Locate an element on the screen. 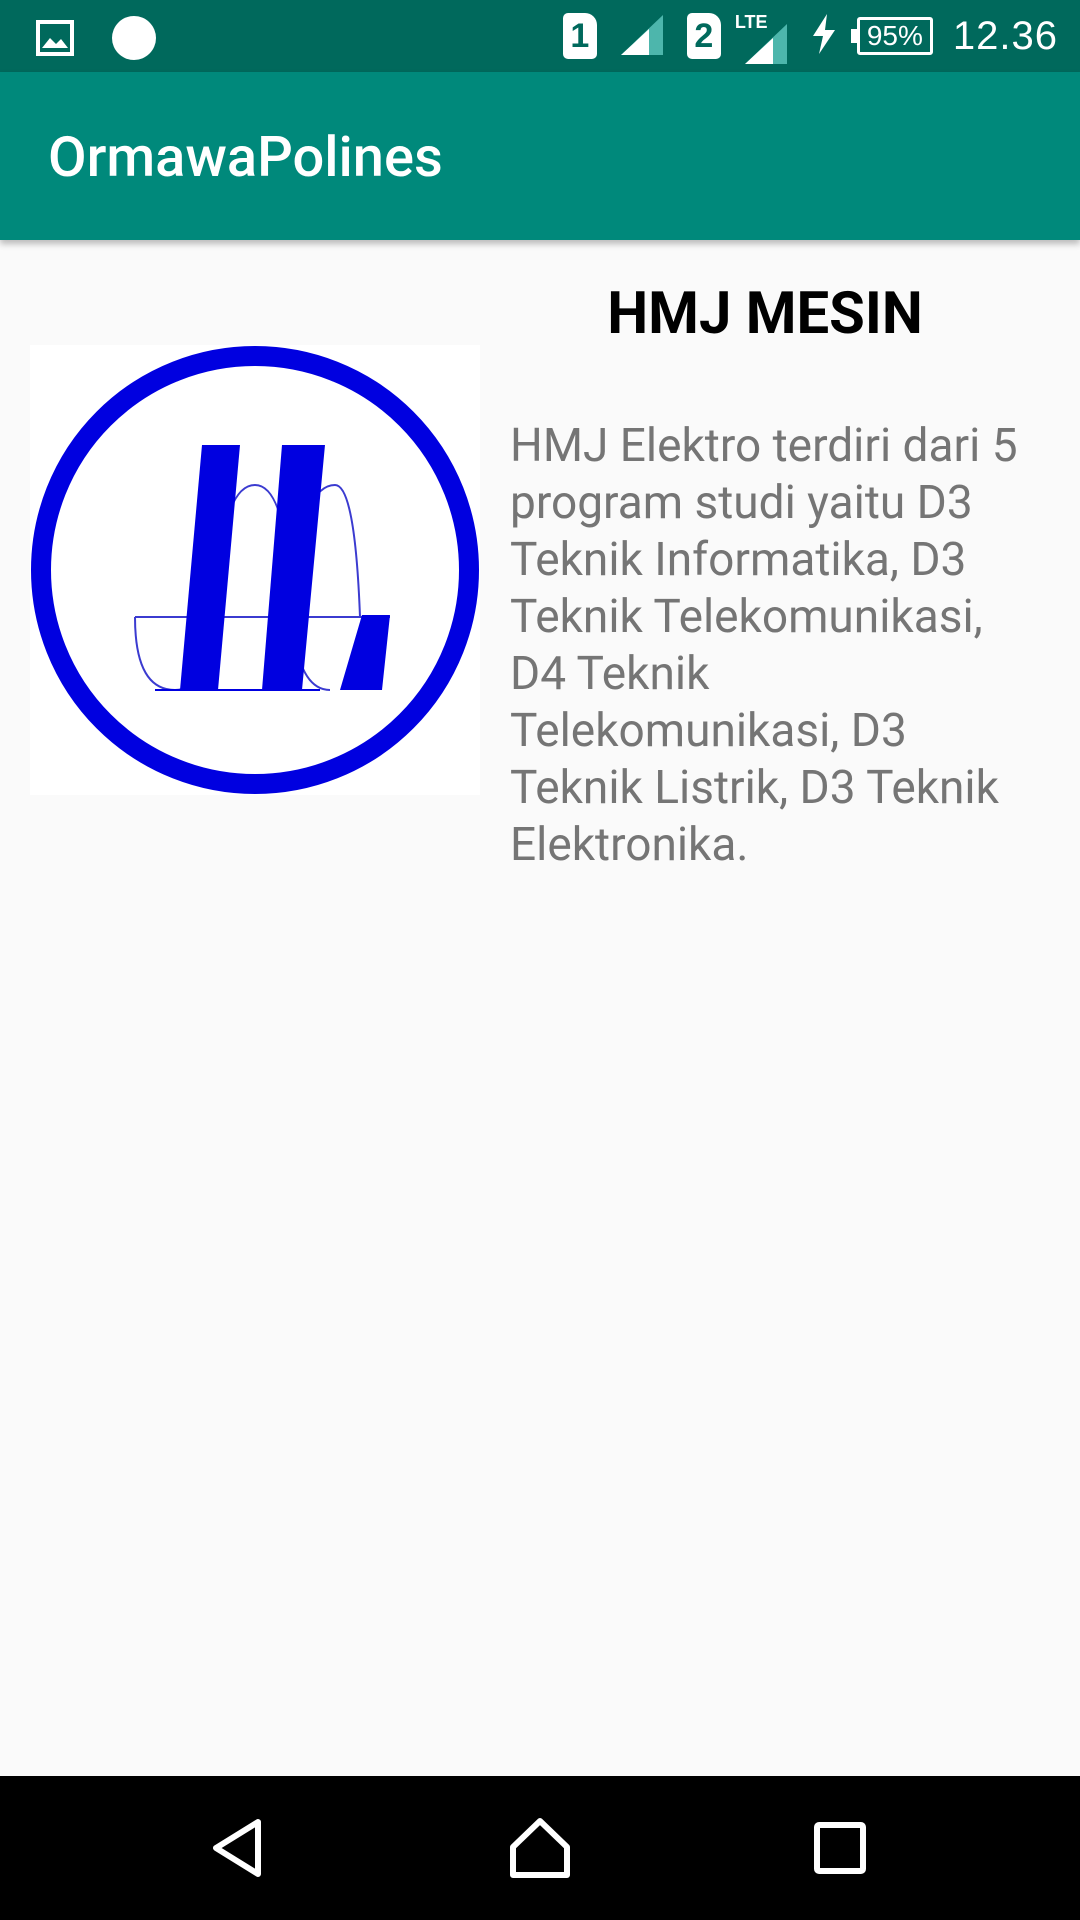 This screenshot has height=1920, width=1080. app-title: OrmawaPolines is located at coordinates (245, 157).